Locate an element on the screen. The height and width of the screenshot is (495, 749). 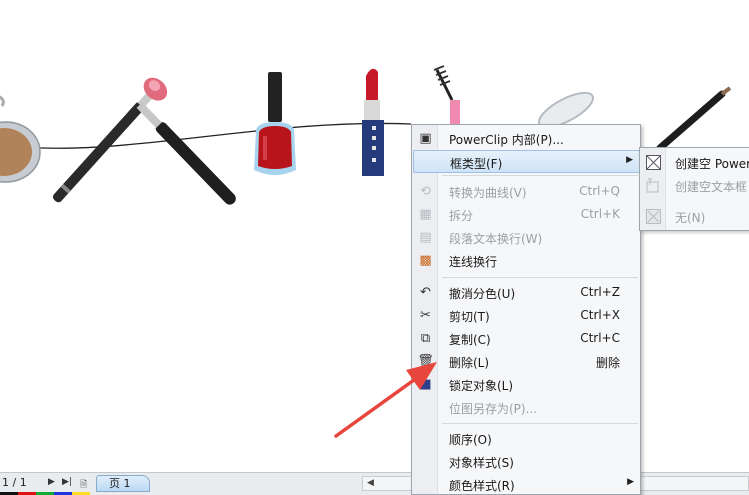
annotation-arrow is located at coordinates (385, 400).